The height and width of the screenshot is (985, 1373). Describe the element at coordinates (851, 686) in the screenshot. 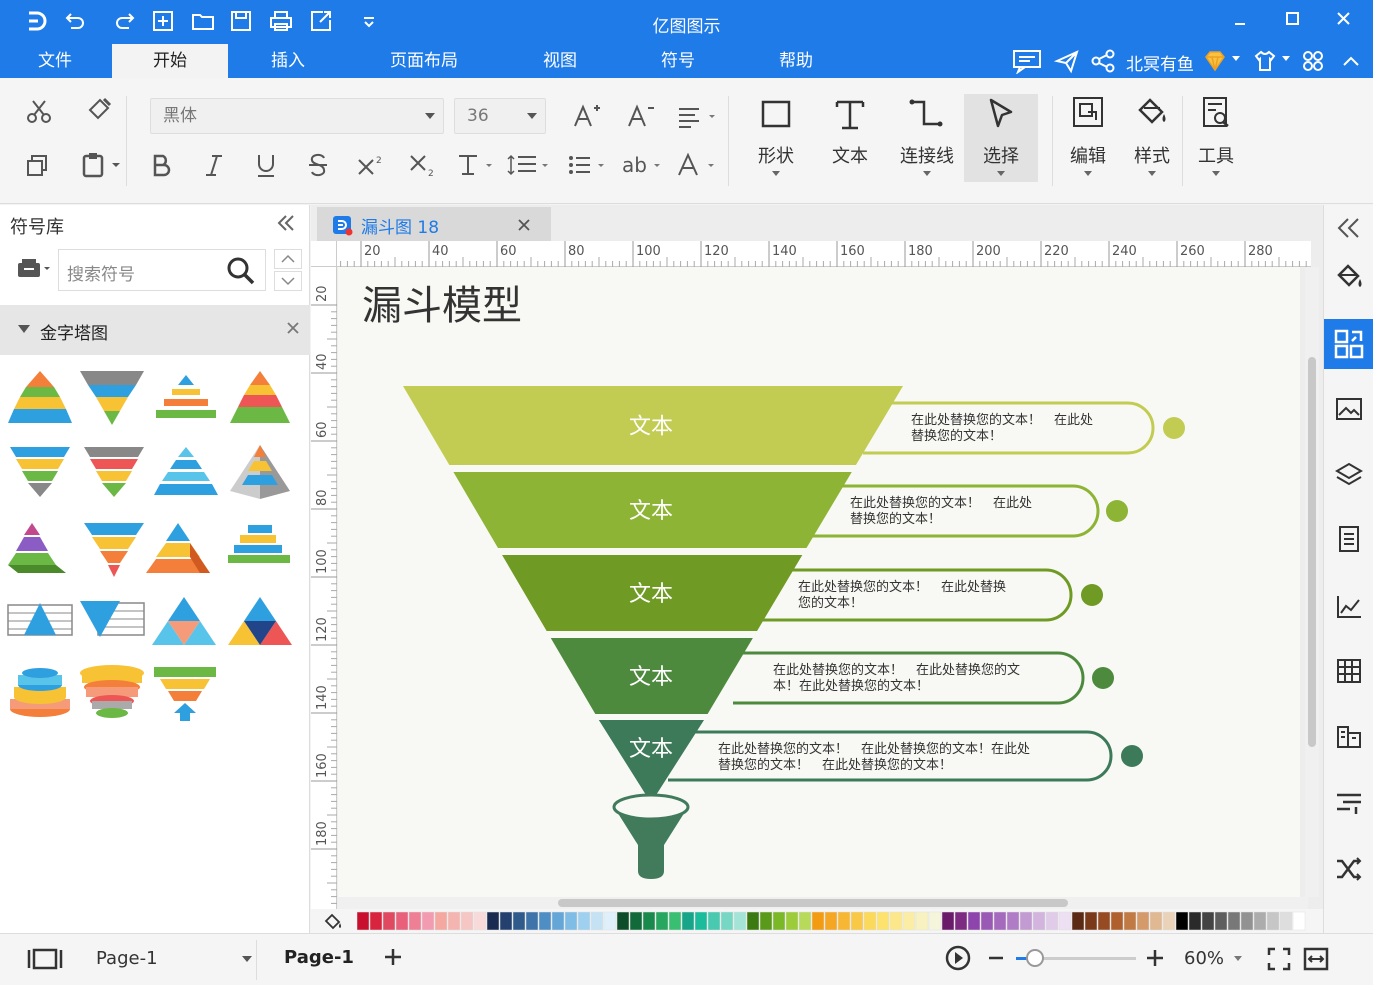

I see `funnel-description-line2: 本！在此处替换您的文本！` at that location.